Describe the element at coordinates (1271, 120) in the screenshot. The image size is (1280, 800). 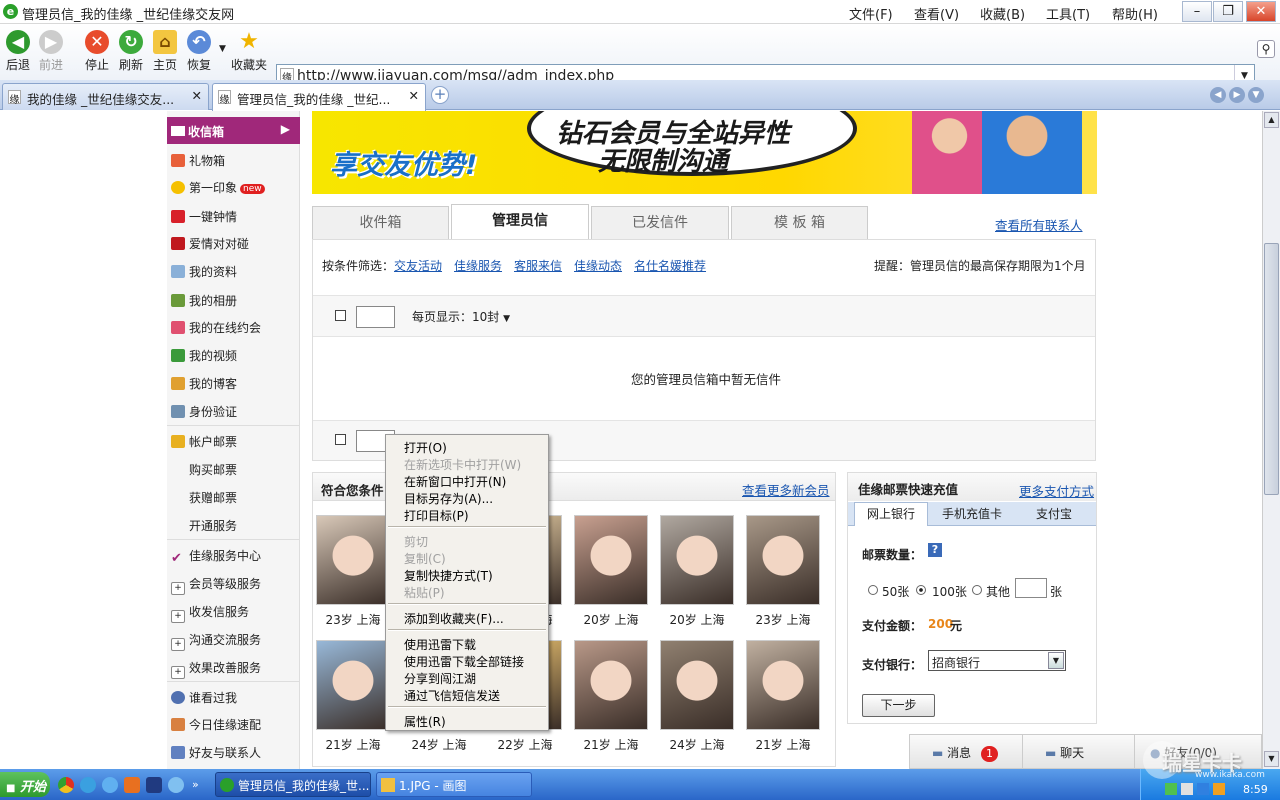
I see `scroll-up-icon: ▲` at that location.